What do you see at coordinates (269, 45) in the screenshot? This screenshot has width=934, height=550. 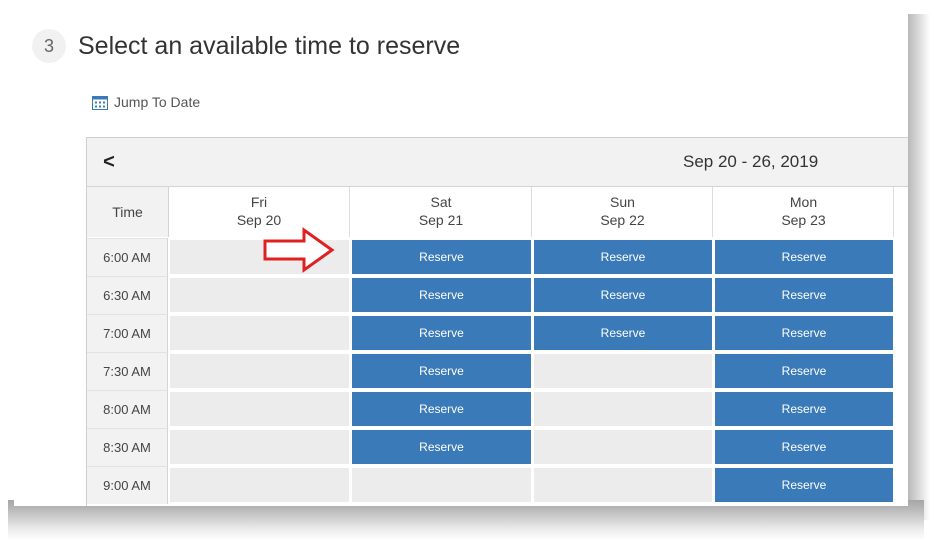 I see `step-title: Select an available time to reserve` at bounding box center [269, 45].